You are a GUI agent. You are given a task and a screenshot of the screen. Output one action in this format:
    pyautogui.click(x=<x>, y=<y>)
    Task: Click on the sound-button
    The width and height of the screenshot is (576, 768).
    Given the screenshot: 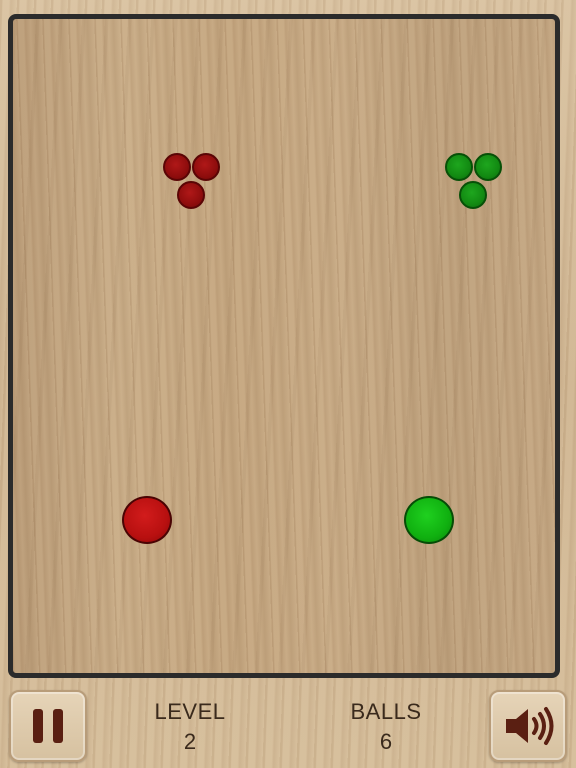 What is the action you would take?
    pyautogui.click(x=528, y=726)
    